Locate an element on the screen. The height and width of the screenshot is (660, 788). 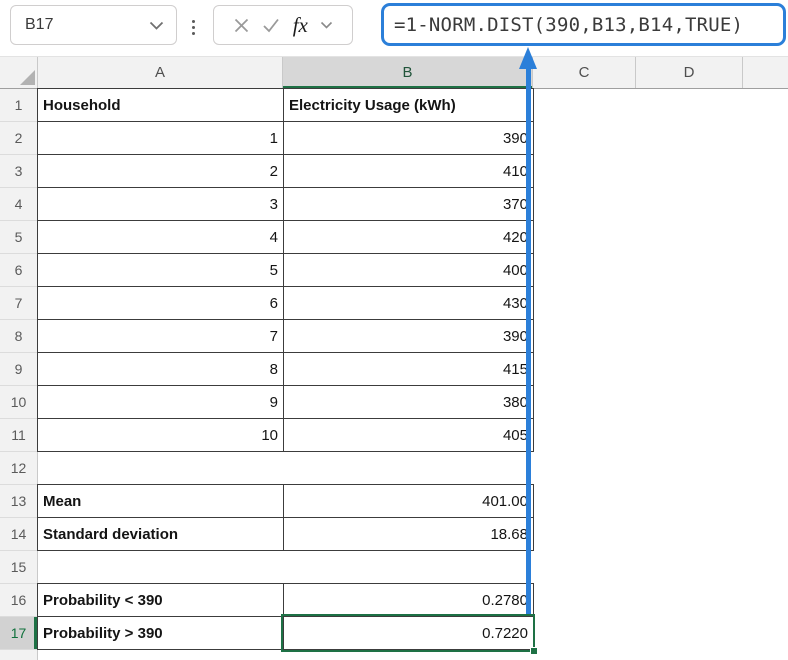
cell-B12 is located at coordinates (408, 468).